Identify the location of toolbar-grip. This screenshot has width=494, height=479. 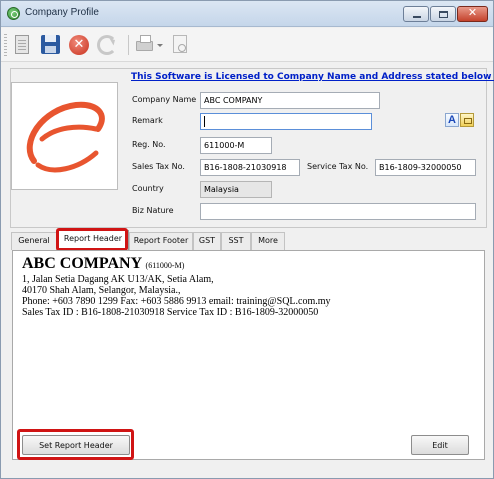
(5, 45).